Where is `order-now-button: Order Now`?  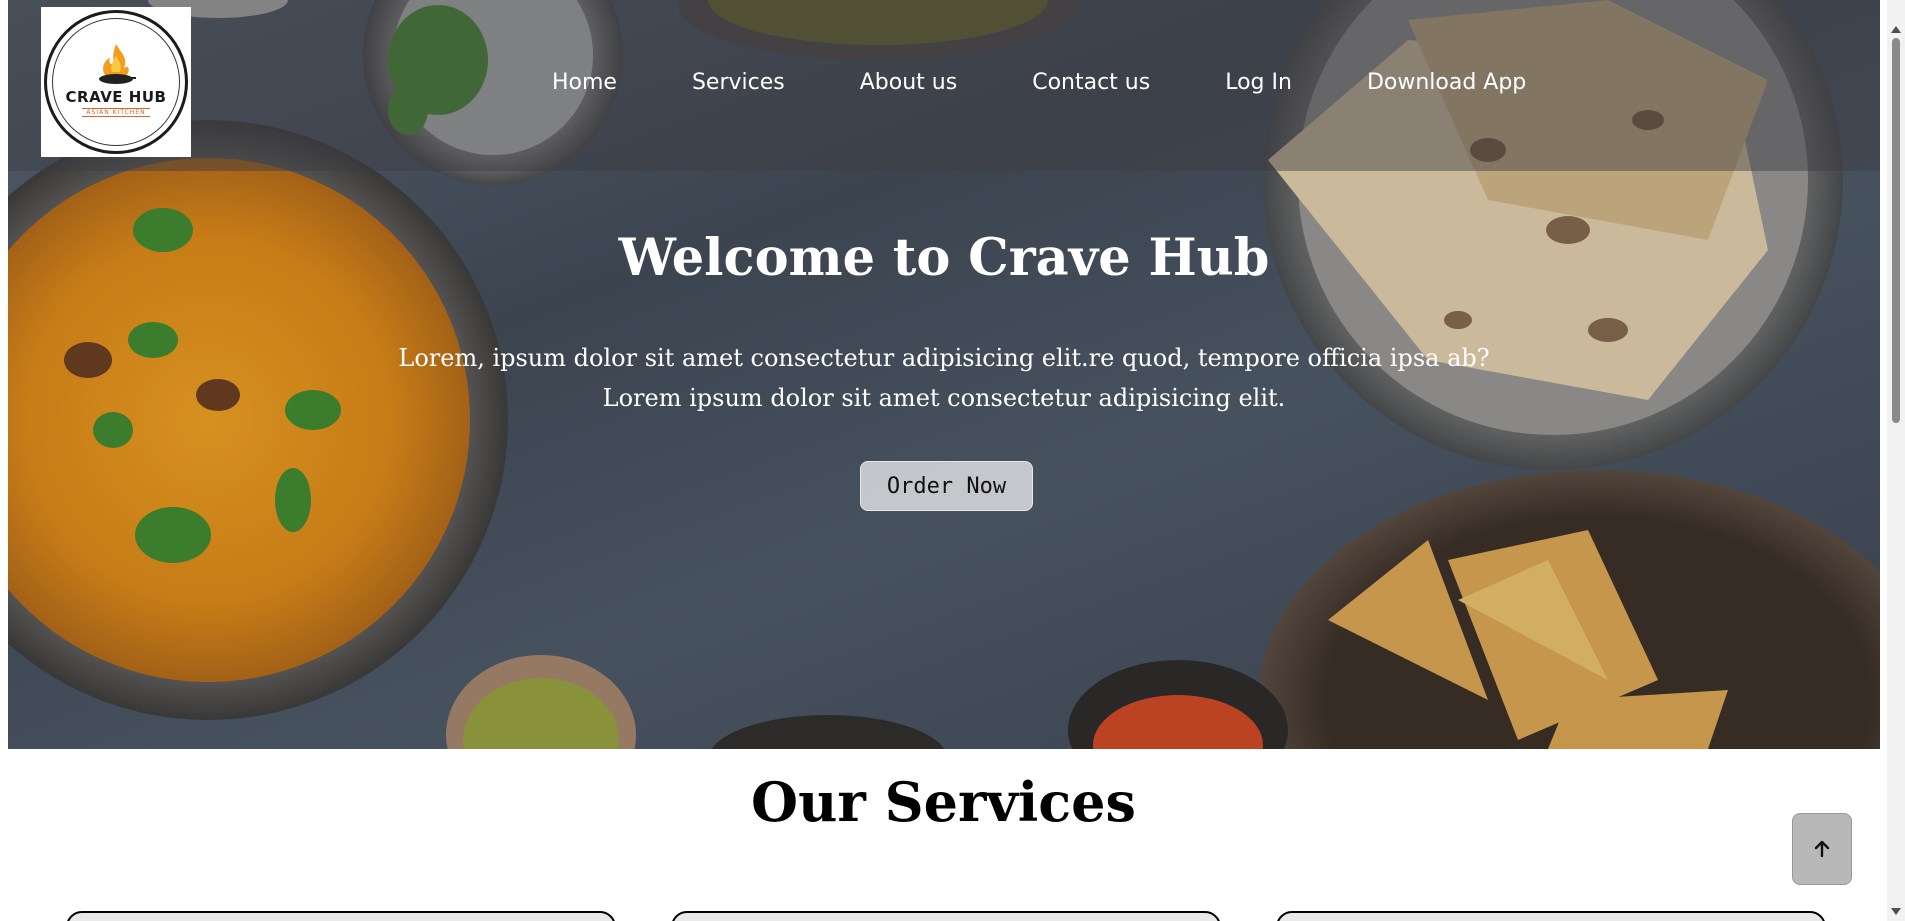 order-now-button: Order Now is located at coordinates (946, 486).